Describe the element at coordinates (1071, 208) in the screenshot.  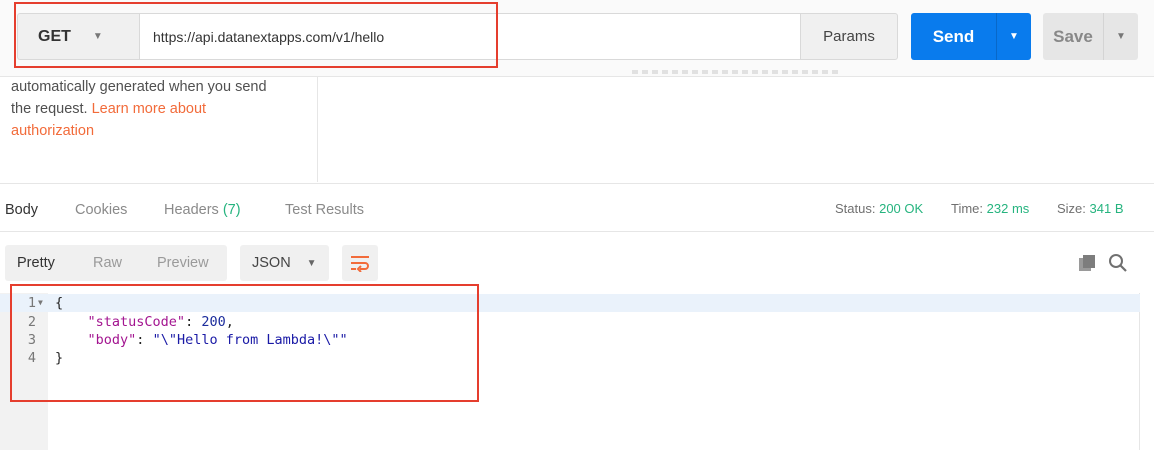
I see `size-label: Size:` at that location.